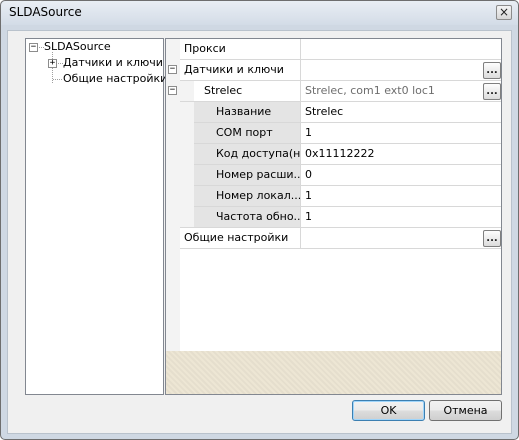 The image size is (519, 440). I want to click on tree-item-general-settings: Общие настройки, so click(115, 79).